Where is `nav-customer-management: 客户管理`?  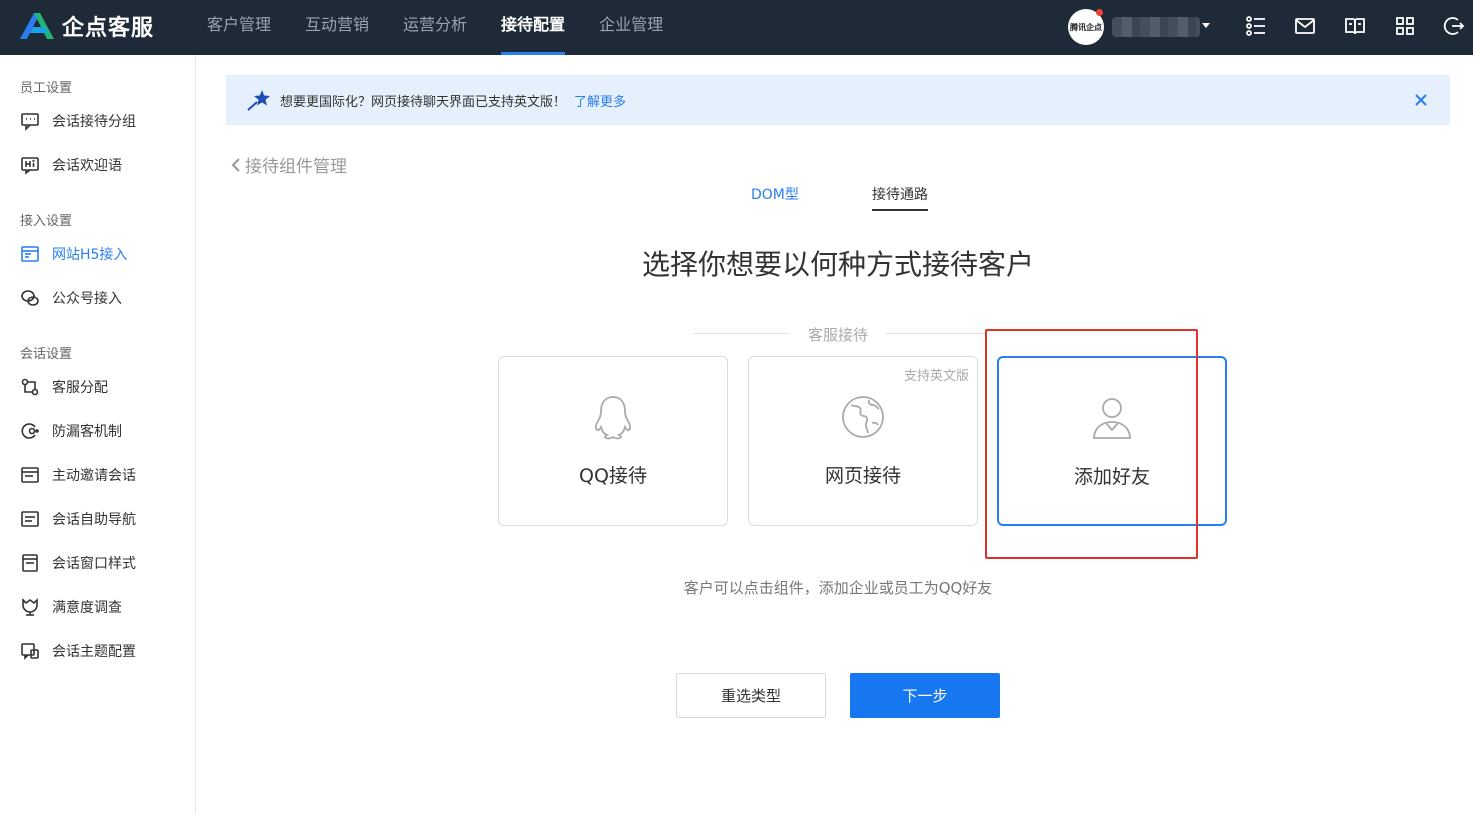 nav-customer-management: 客户管理 is located at coordinates (239, 27).